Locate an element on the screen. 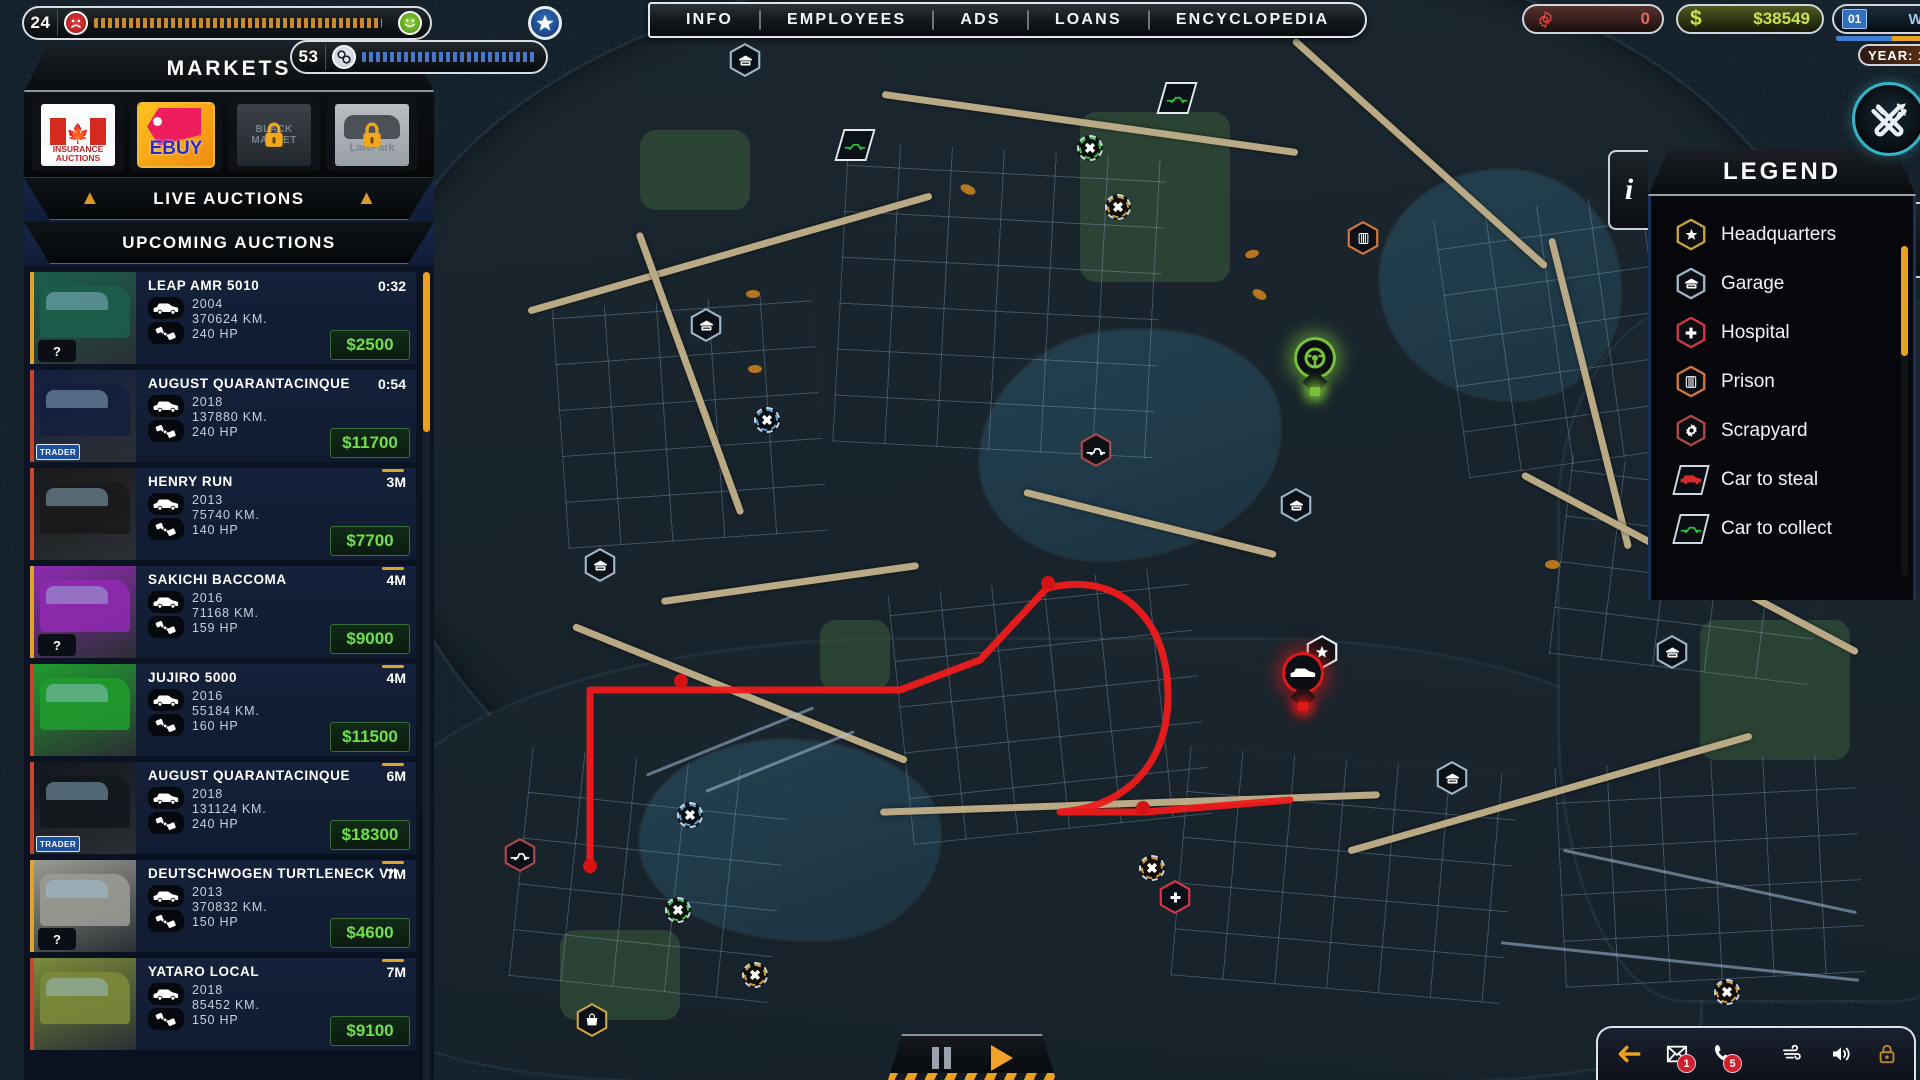  vehicle-power: 240 HP is located at coordinates (215, 334).